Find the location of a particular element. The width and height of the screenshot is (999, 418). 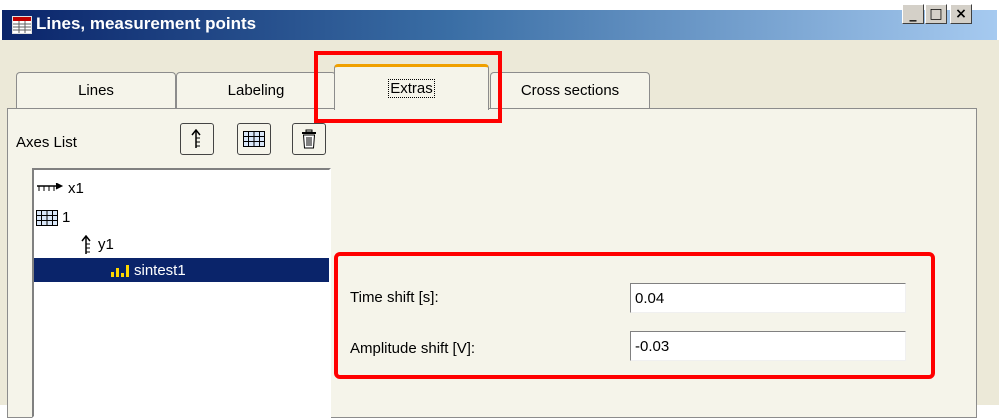

tab-label: Extras is located at coordinates (411, 88).